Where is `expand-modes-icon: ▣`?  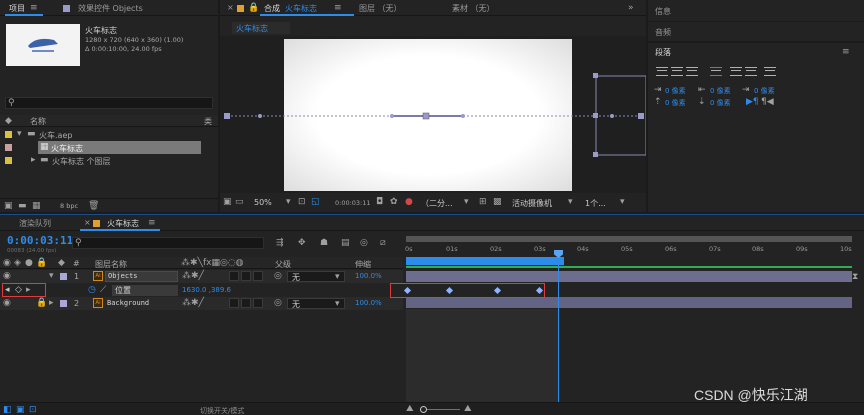 expand-modes-icon: ▣ is located at coordinates (20, 410).